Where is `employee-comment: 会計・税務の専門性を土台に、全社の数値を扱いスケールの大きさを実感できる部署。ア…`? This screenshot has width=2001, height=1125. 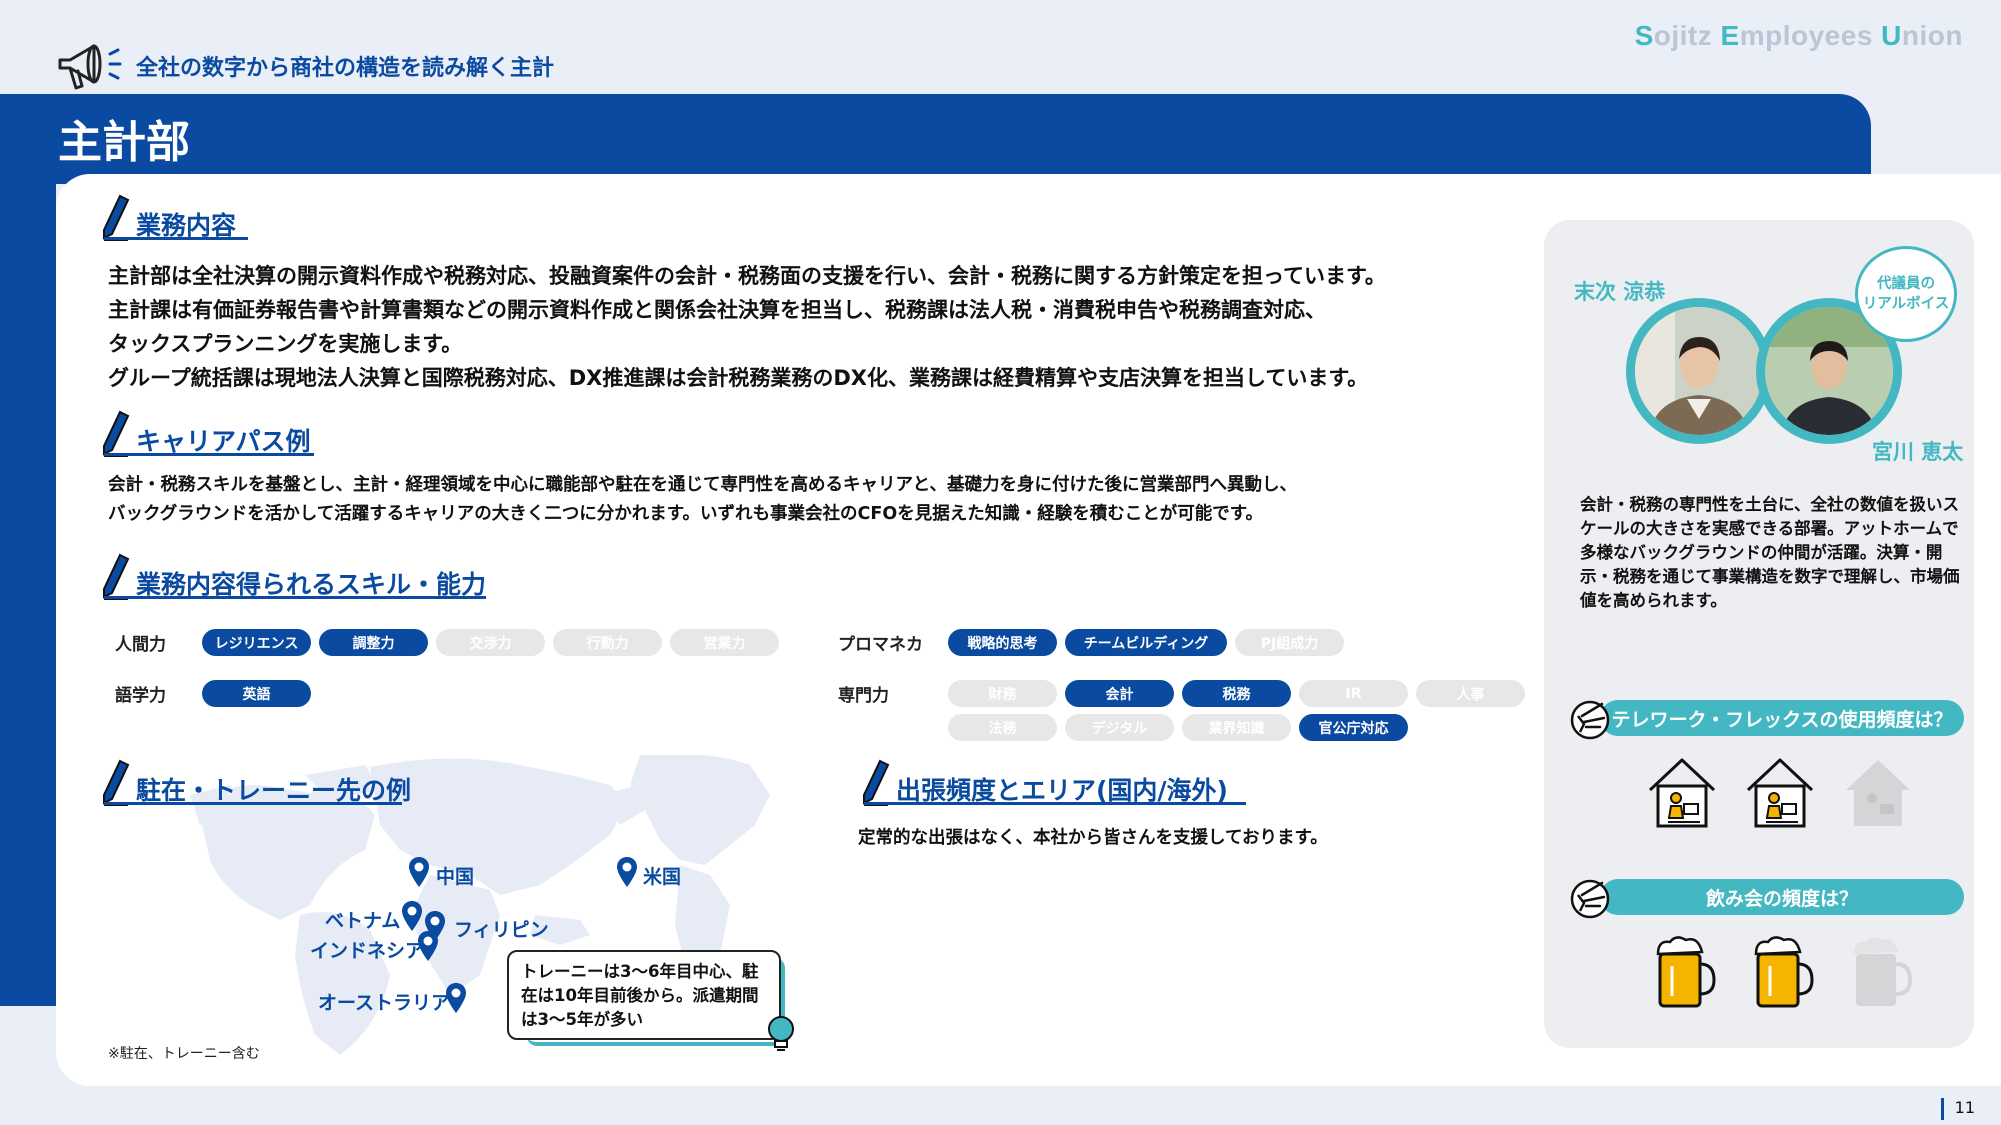 employee-comment: 会計・税務の専門性を土台に、全社の数値を扱いスケールの大きさを実感できる部署。ア… is located at coordinates (1770, 552).